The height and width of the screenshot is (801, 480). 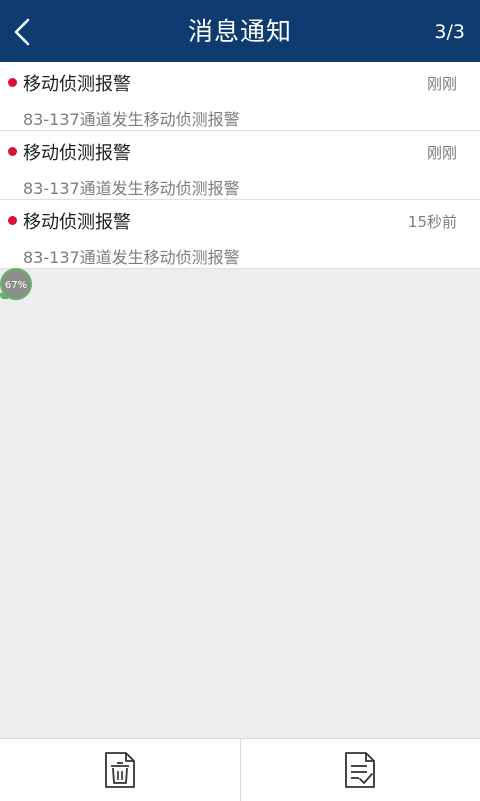 What do you see at coordinates (449, 32) in the screenshot?
I see `page-counter: 3/3` at bounding box center [449, 32].